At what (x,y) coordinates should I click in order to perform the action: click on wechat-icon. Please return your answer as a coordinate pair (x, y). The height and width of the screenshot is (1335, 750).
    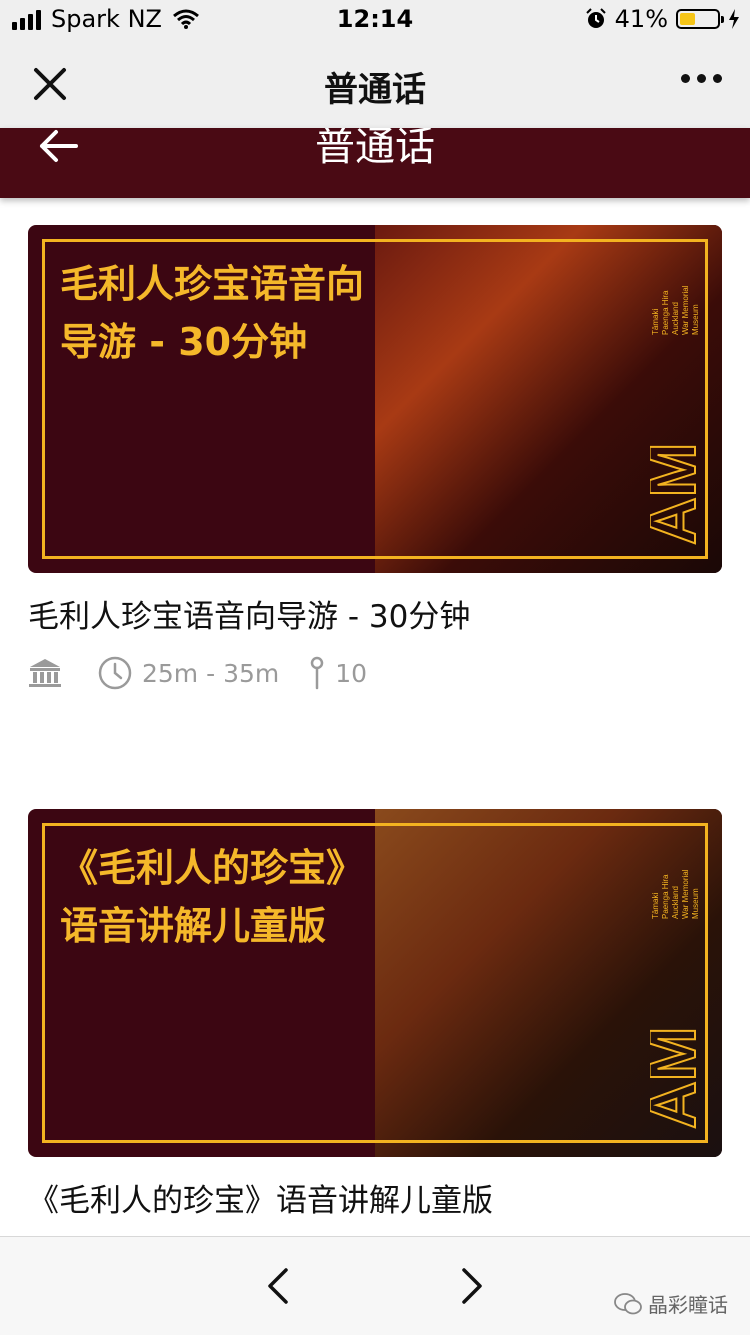
    Looking at the image, I should click on (628, 1303).